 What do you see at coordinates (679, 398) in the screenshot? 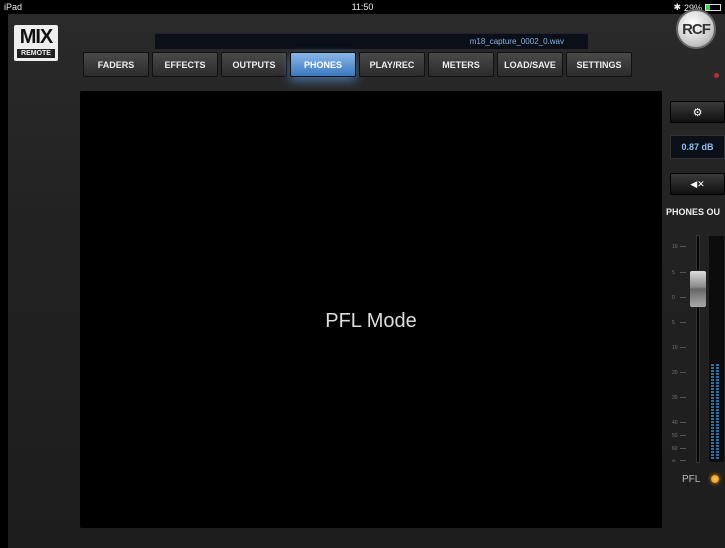
I see `scale-tick-label: 30` at bounding box center [679, 398].